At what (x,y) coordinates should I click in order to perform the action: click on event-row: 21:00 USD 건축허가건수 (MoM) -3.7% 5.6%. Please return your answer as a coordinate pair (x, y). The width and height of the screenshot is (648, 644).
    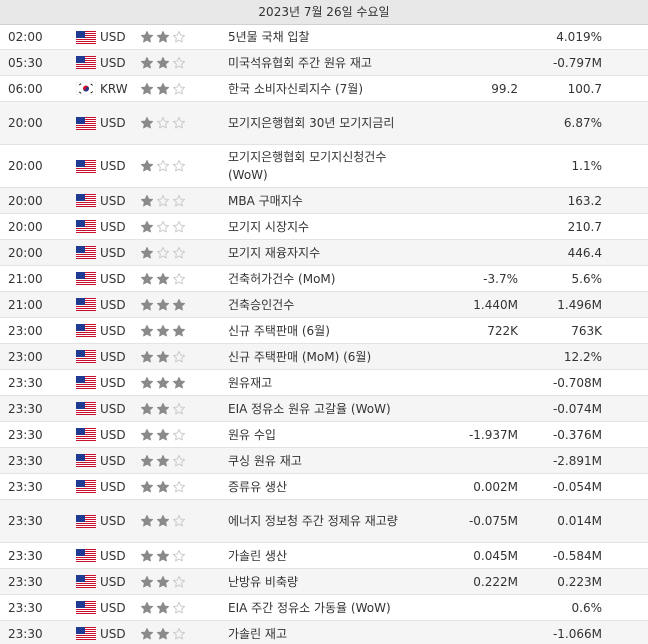
    Looking at the image, I should click on (324, 279).